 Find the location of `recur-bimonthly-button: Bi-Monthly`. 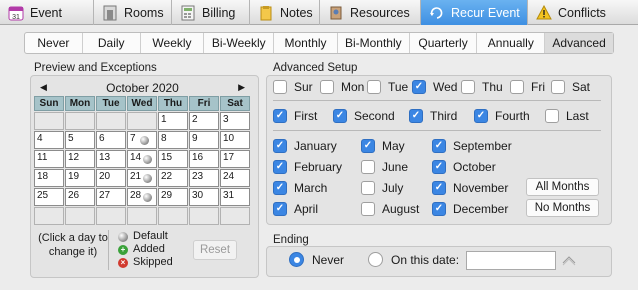

recur-bimonthly-button: Bi-Monthly is located at coordinates (374, 43).